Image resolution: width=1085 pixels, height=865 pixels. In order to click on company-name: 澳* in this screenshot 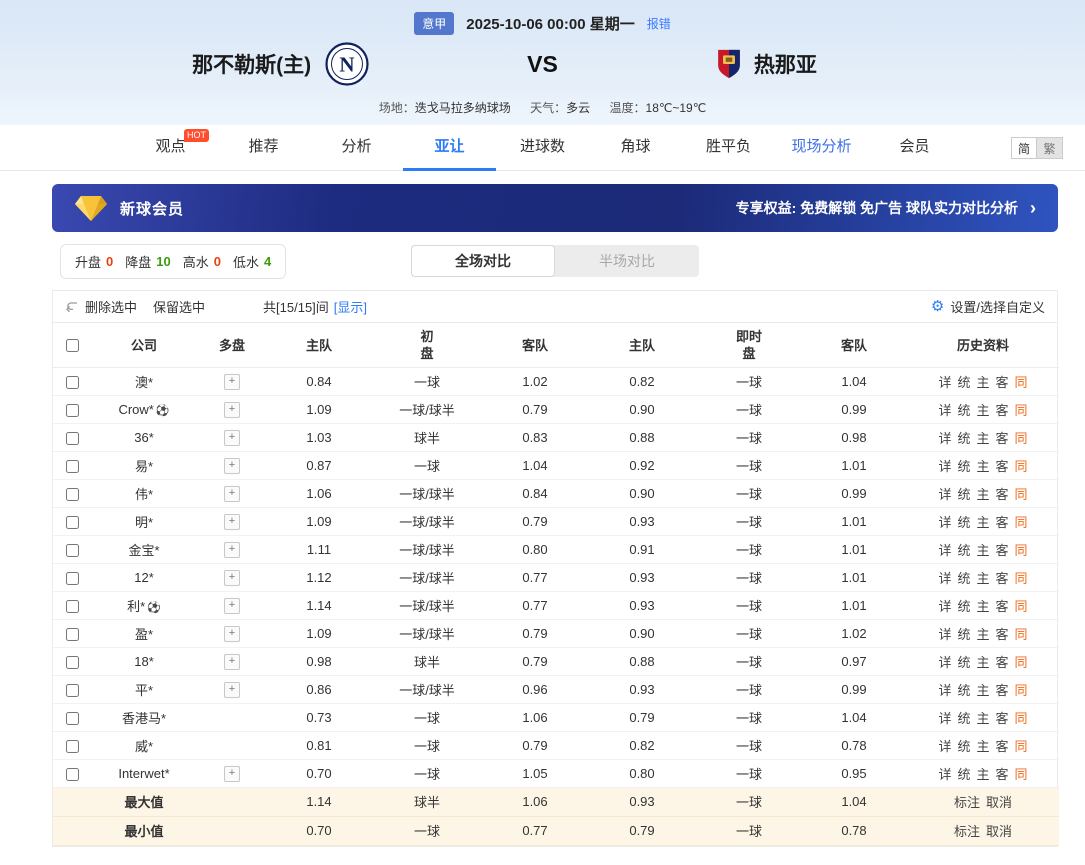, I will do `click(144, 382)`.